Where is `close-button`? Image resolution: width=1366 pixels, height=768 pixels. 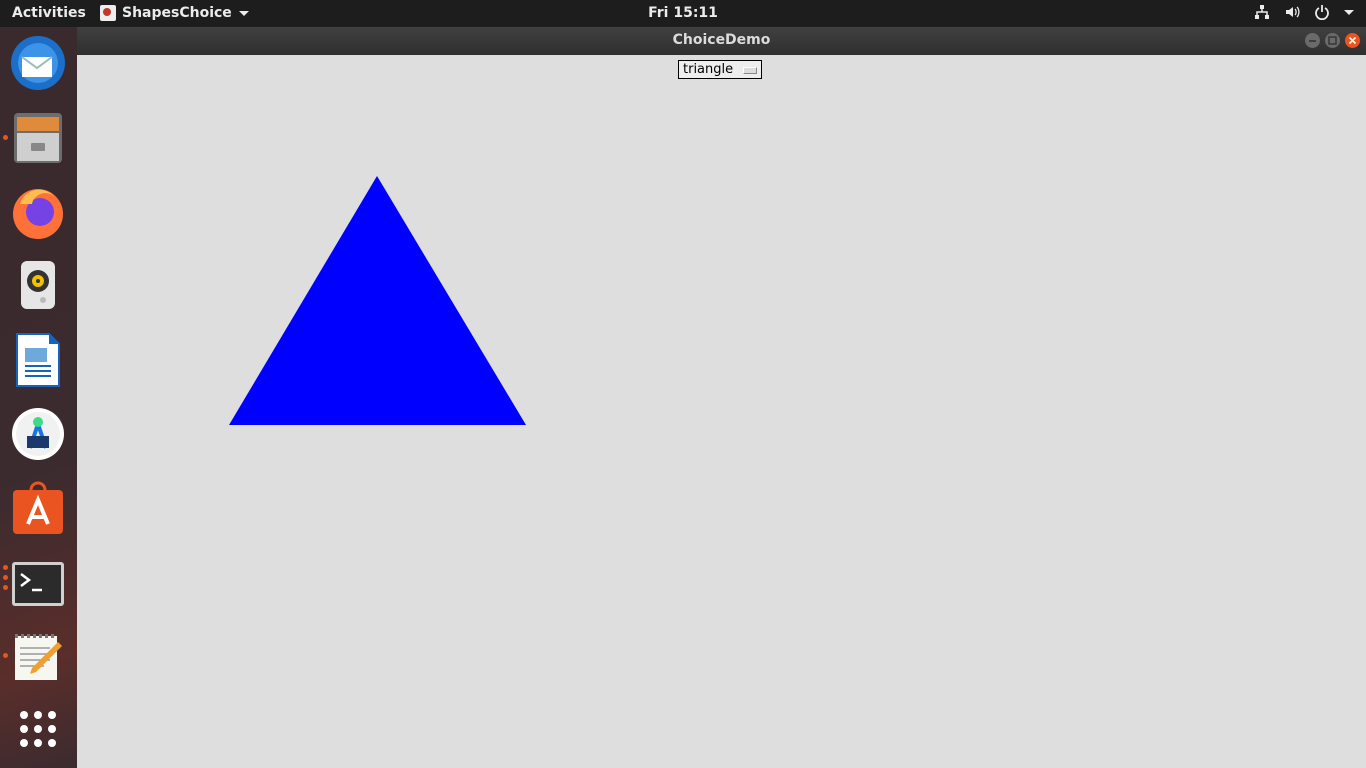 close-button is located at coordinates (1352, 40).